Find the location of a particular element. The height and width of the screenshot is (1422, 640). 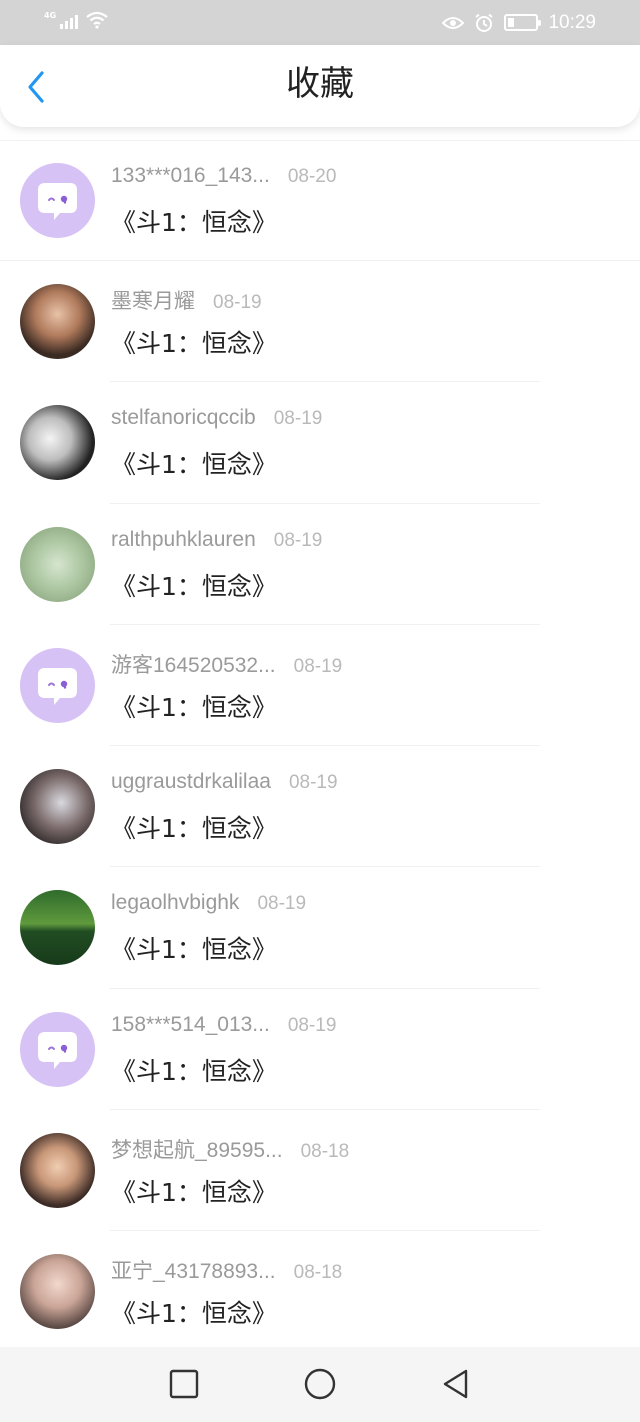

row-meta: 梦想起航_89595... 08-18 is located at coordinates (230, 1149).